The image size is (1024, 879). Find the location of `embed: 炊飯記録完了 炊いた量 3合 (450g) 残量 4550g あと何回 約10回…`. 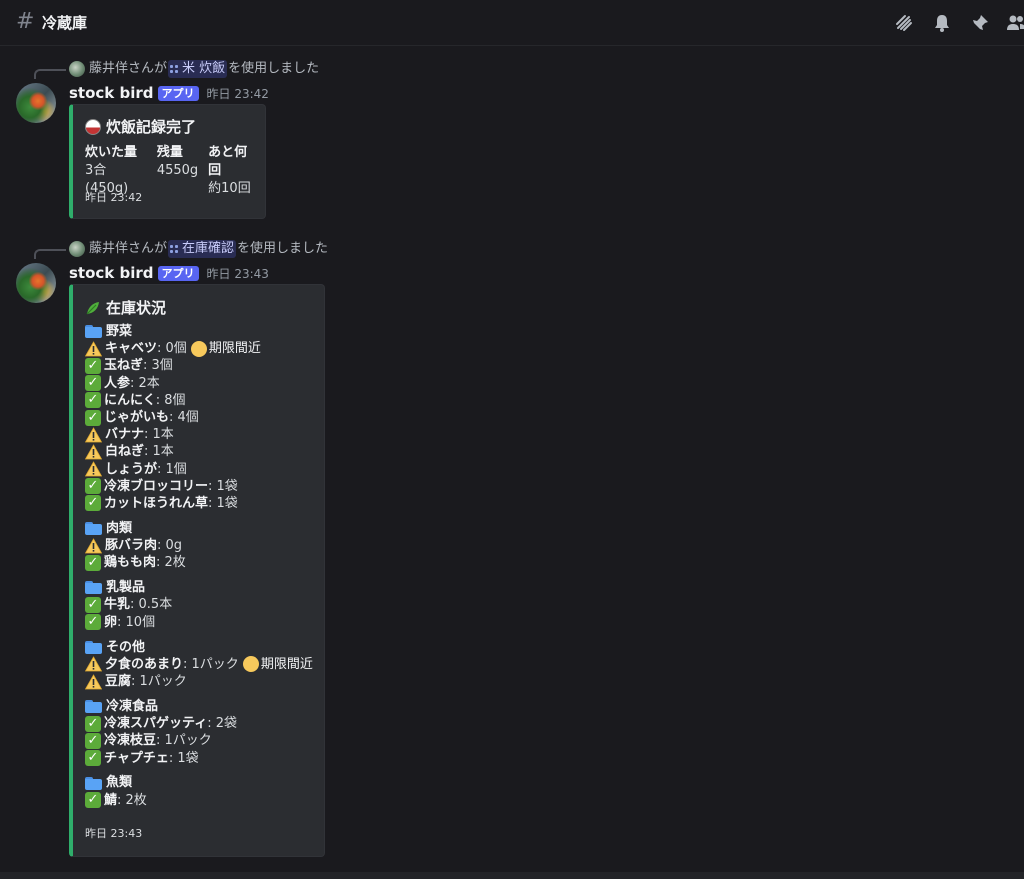

embed: 炊飯記録完了 炊いた量 3合 (450g) 残量 4550g あと何回 約10回… is located at coordinates (167, 161).